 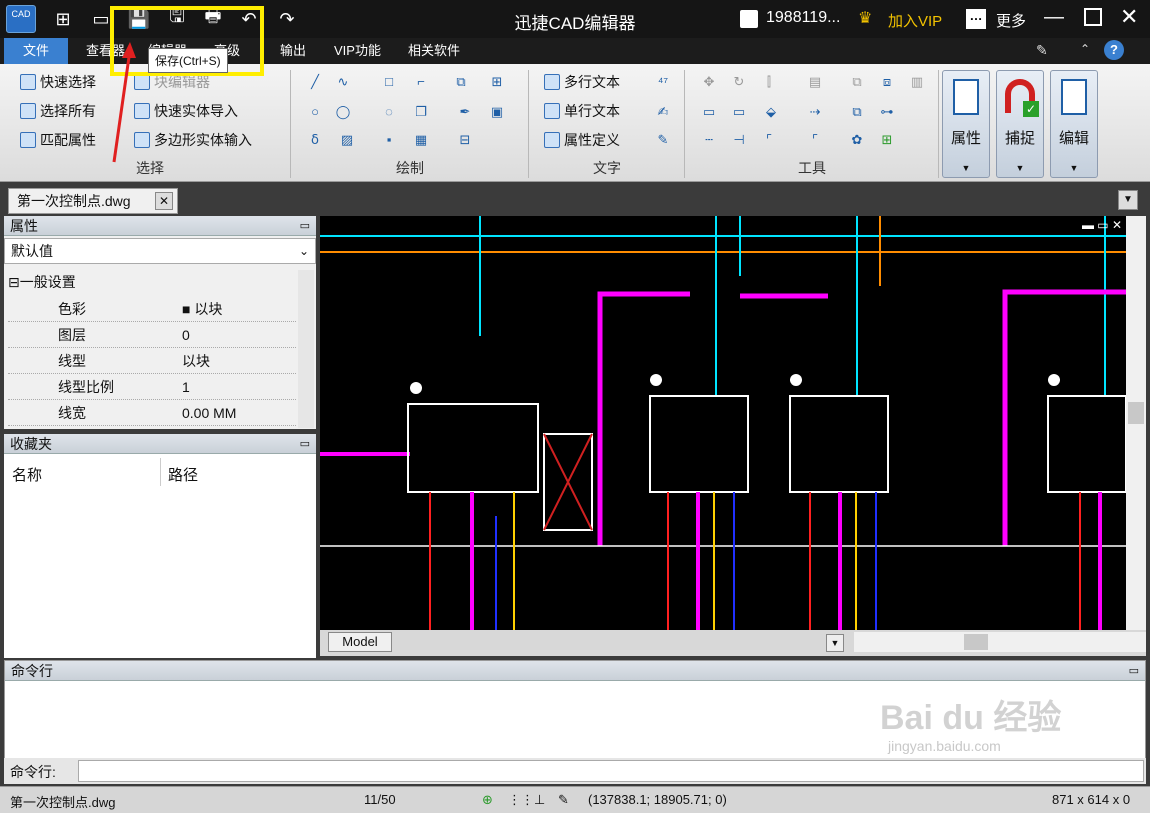 I want to click on explode-icon: ⧉, so click(x=857, y=112).